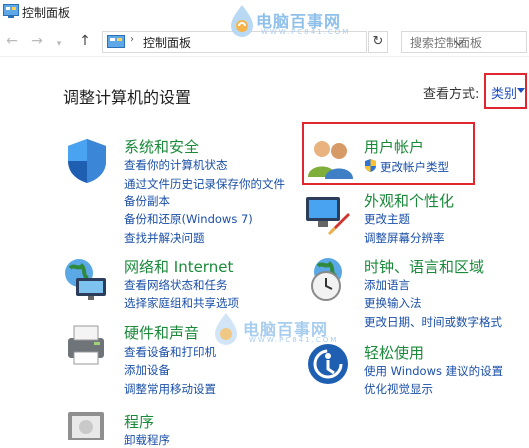 The width and height of the screenshot is (529, 448). What do you see at coordinates (388, 153) in the screenshot?
I see `highlight-box-user-accounts` at bounding box center [388, 153].